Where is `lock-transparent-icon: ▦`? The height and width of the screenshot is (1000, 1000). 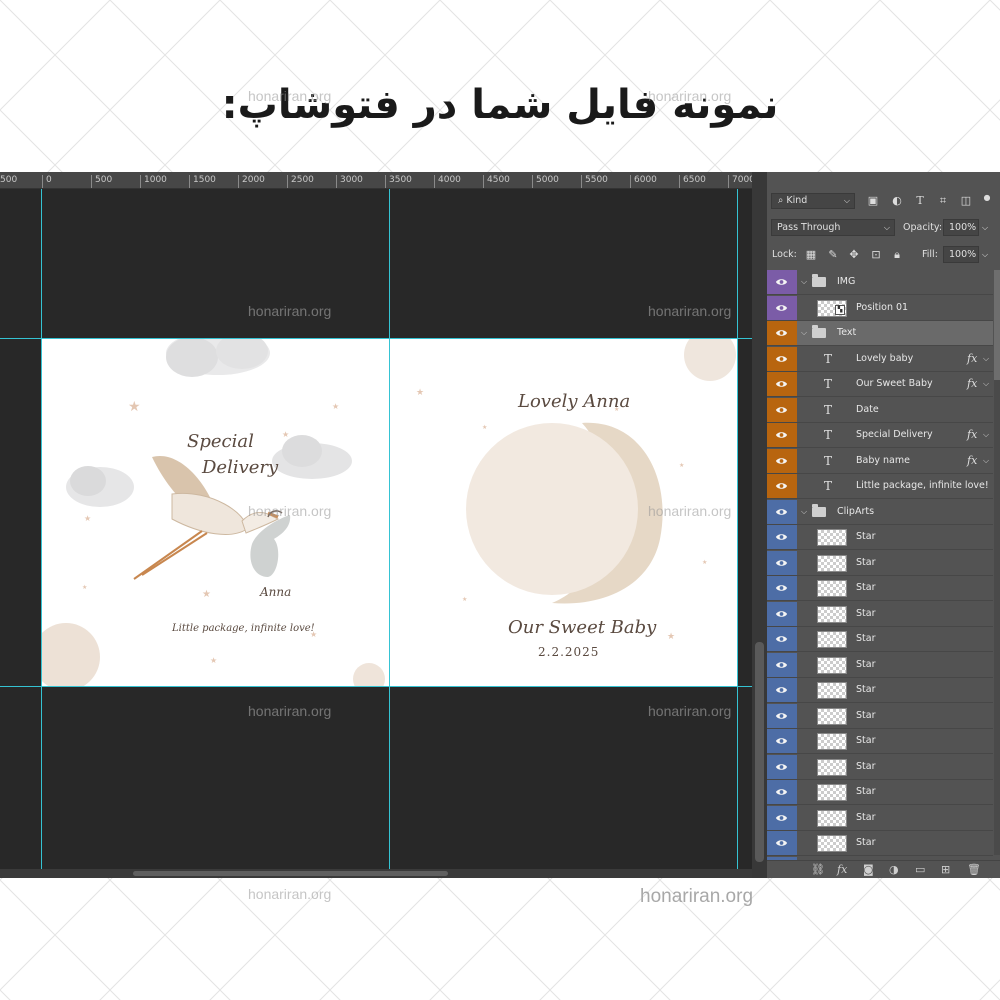 lock-transparent-icon: ▦ is located at coordinates (811, 255).